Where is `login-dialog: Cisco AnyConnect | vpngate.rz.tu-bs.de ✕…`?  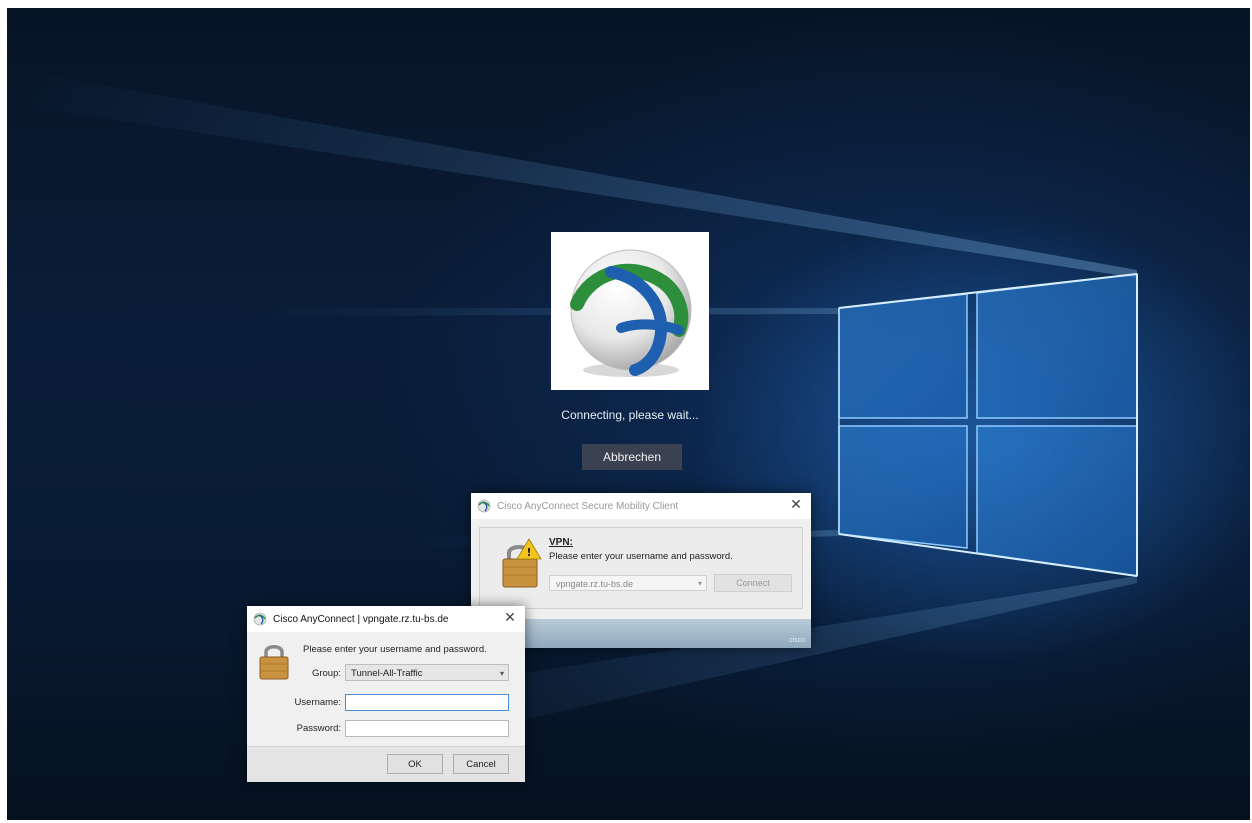
login-dialog: Cisco AnyConnect | vpngate.rz.tu-bs.de ✕… is located at coordinates (386, 694).